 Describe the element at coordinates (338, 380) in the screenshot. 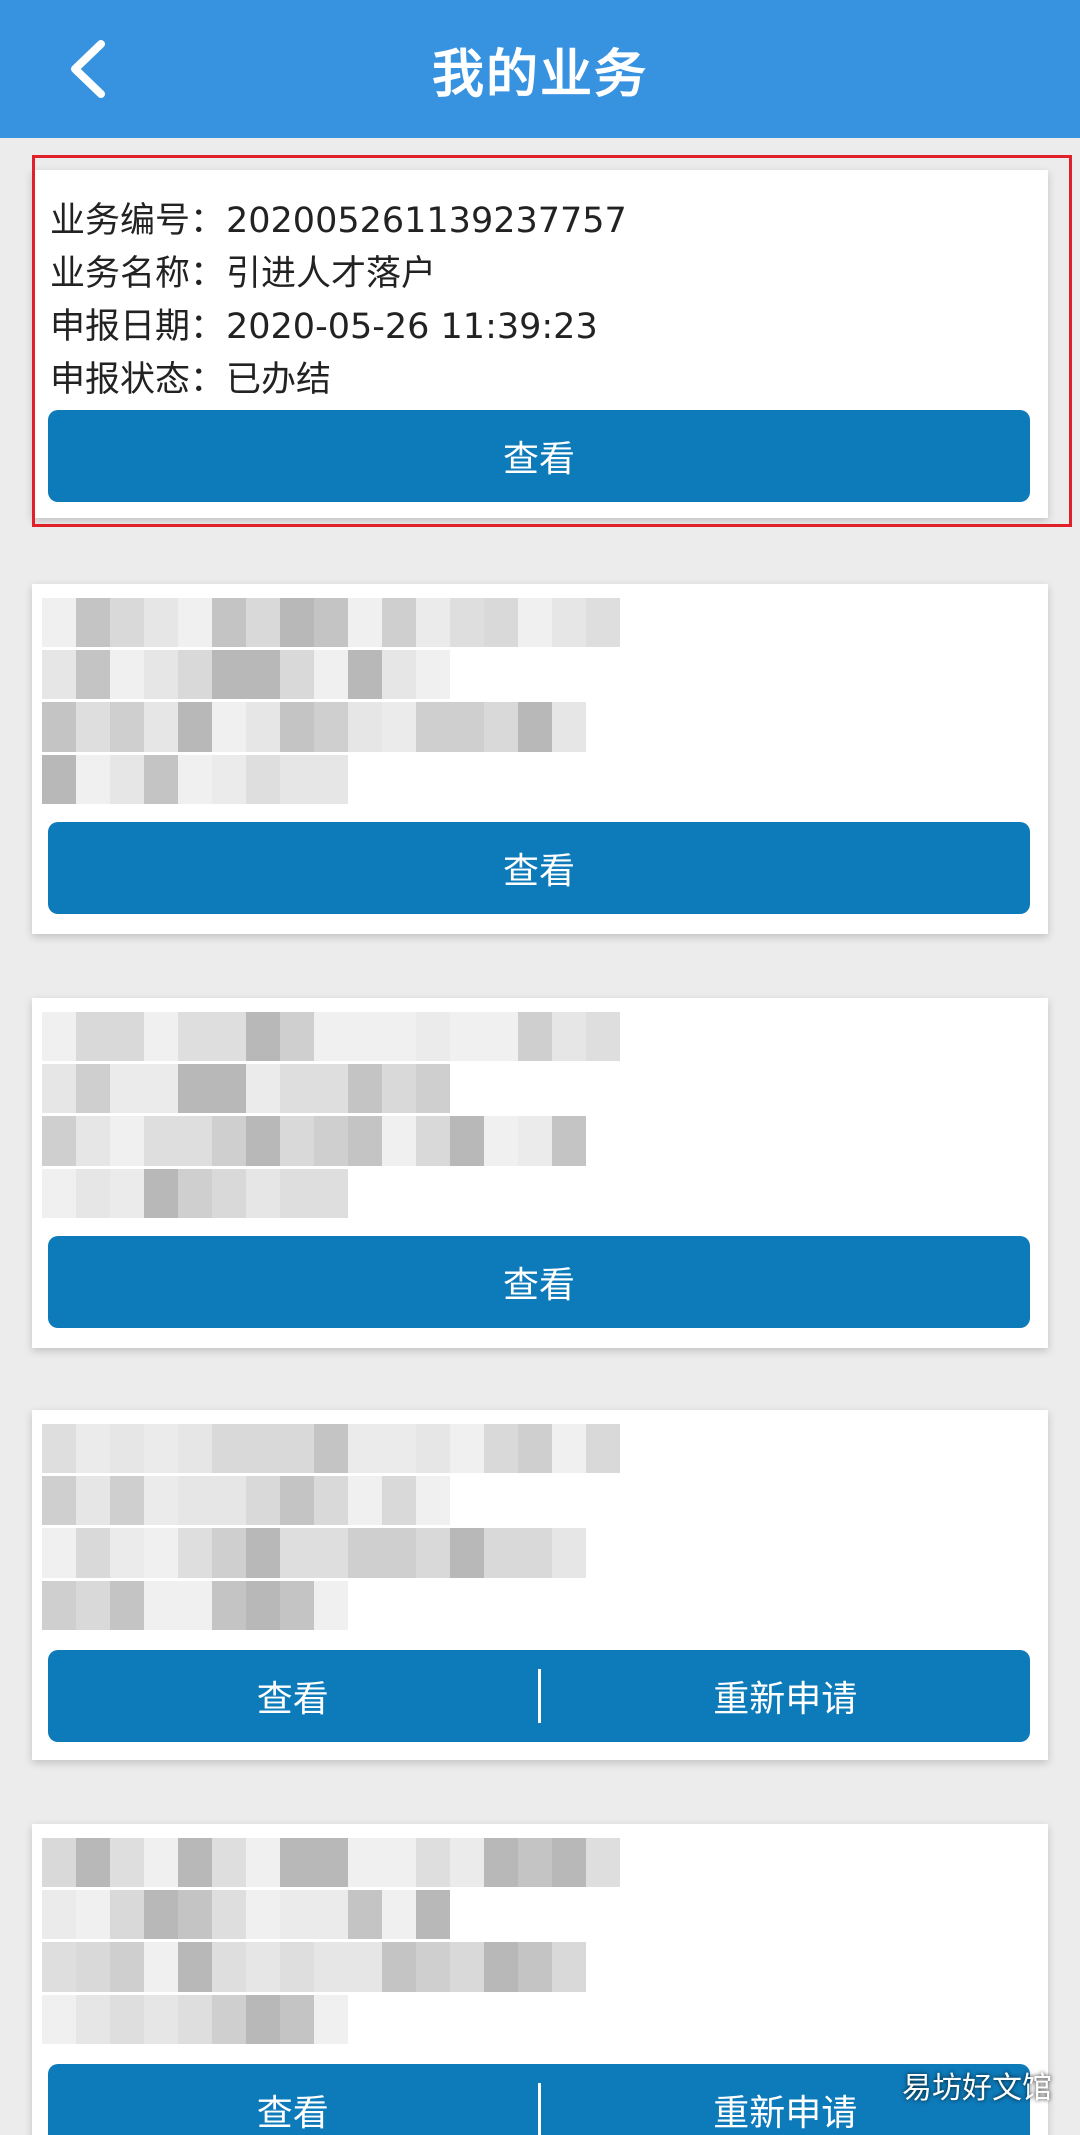

I see `apply-status-row: 申报状态： 已办结` at that location.